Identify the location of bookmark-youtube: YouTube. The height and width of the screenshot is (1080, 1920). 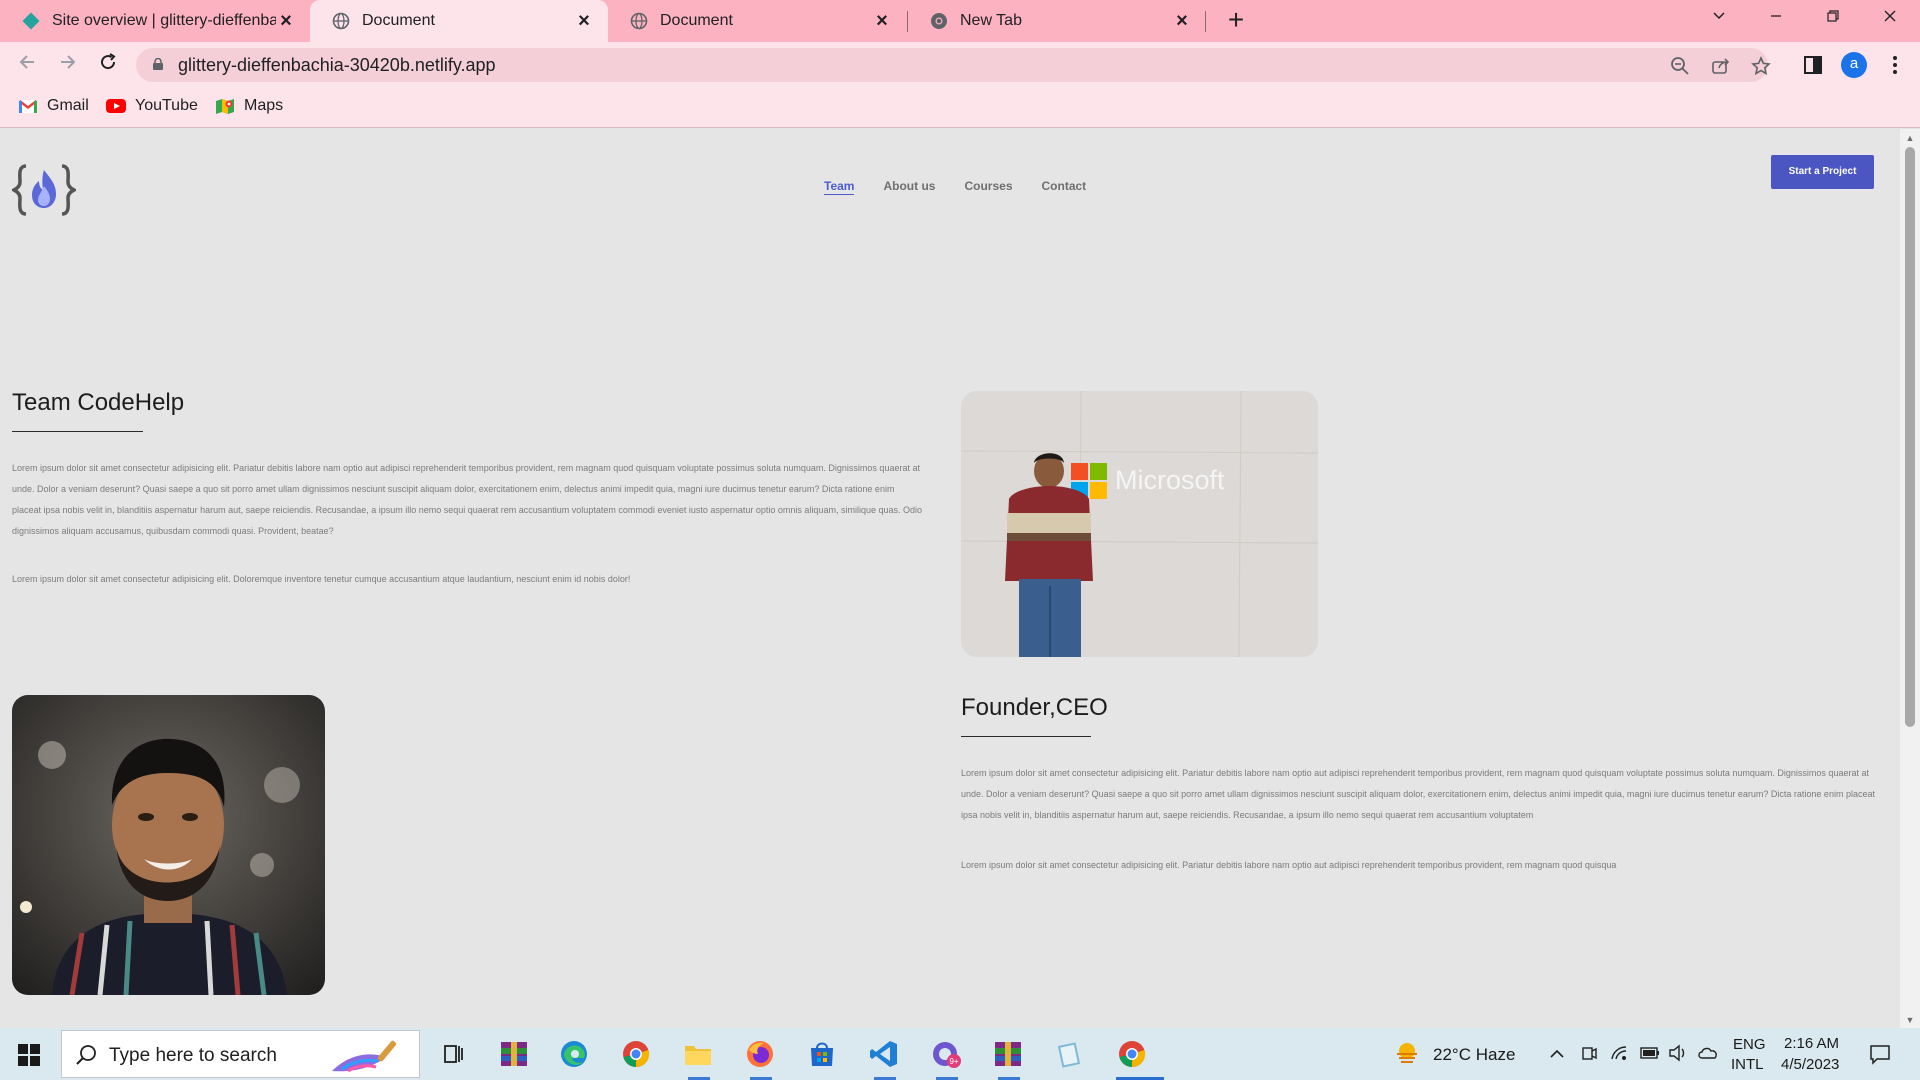
(152, 106).